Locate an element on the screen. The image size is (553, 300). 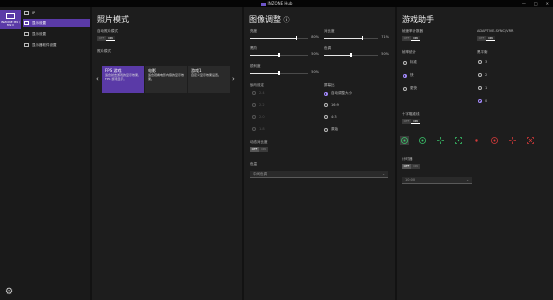
black-level-slider: 50% is located at coordinates (284, 54).